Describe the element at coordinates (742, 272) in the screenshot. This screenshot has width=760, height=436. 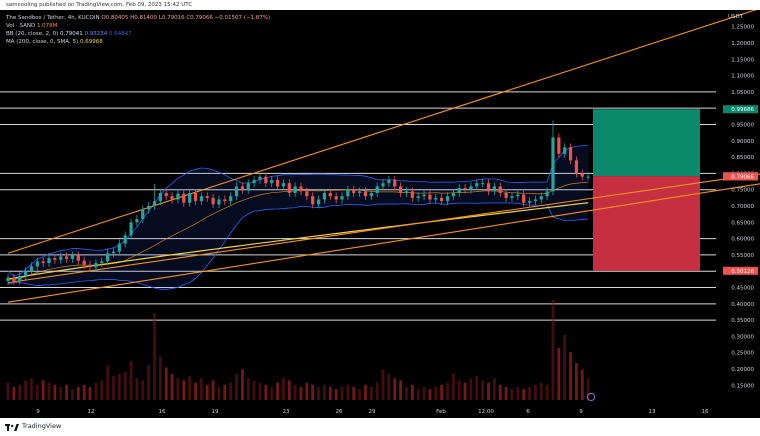
I see `price-tag-label: 0.50126` at that location.